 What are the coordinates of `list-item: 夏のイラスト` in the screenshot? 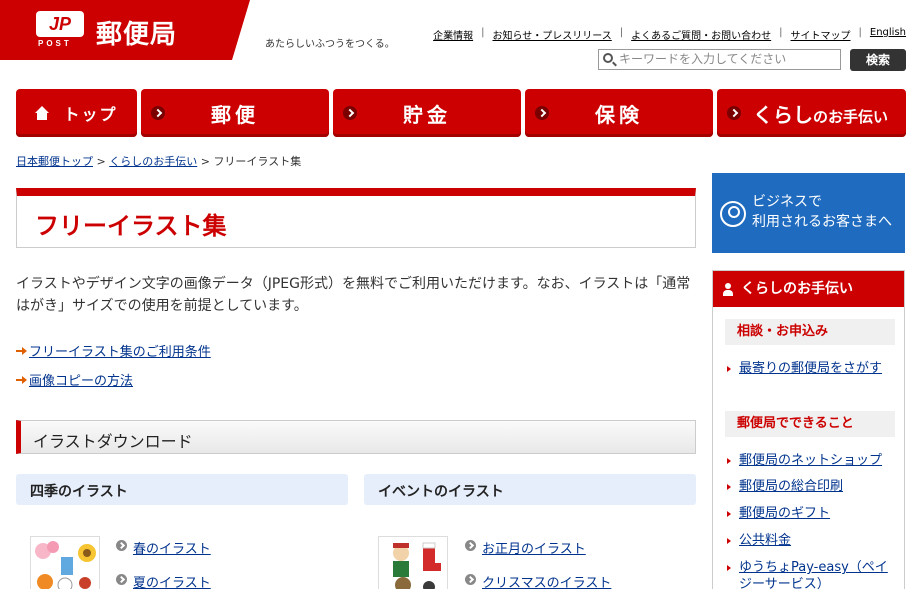 It's located at (163, 580).